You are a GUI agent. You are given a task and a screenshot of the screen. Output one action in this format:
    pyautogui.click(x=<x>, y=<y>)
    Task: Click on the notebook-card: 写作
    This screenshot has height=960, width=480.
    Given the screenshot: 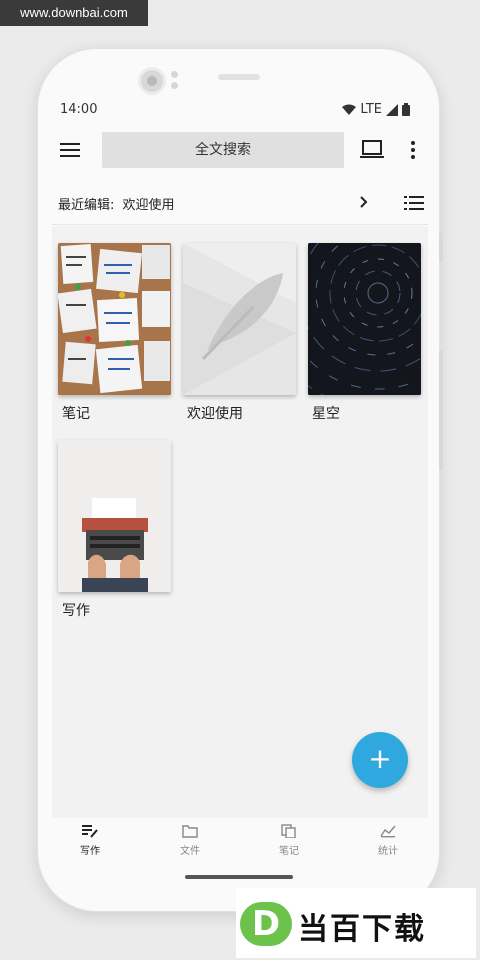 What is the action you would take?
    pyautogui.click(x=114, y=530)
    